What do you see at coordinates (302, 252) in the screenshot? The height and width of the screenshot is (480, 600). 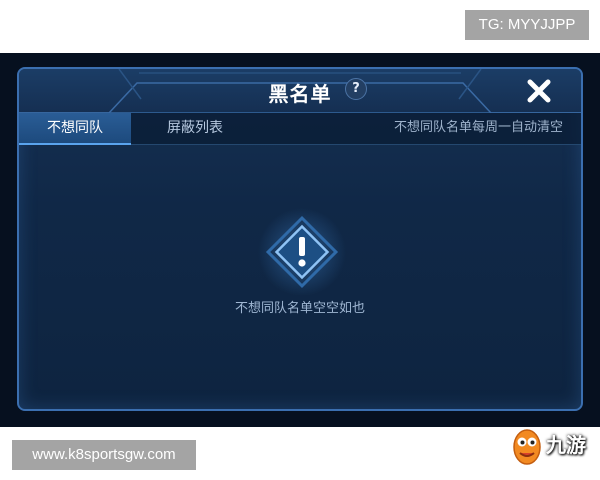 I see `warning-icon` at bounding box center [302, 252].